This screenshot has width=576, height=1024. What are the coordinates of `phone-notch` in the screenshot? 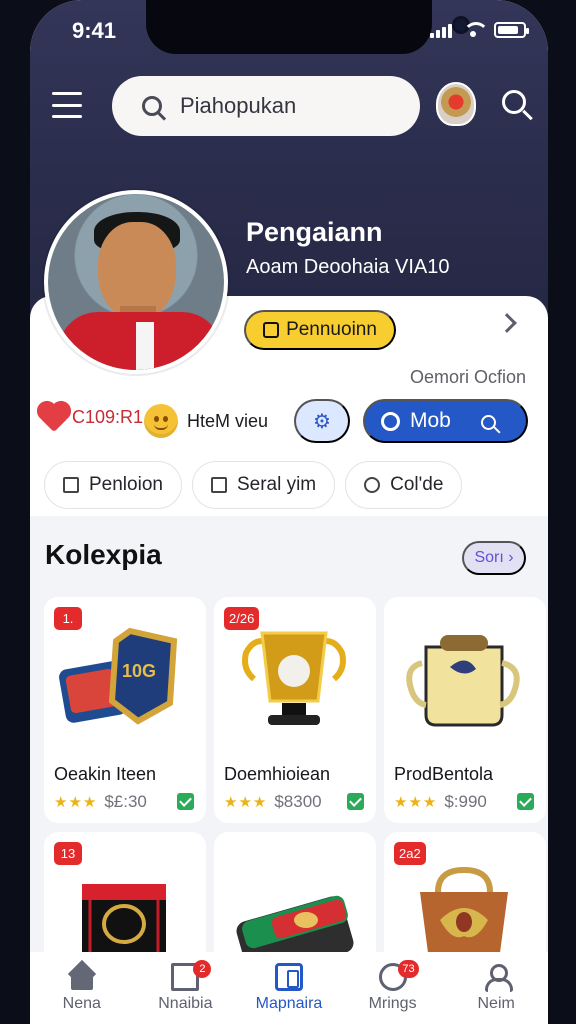 It's located at (308, 27).